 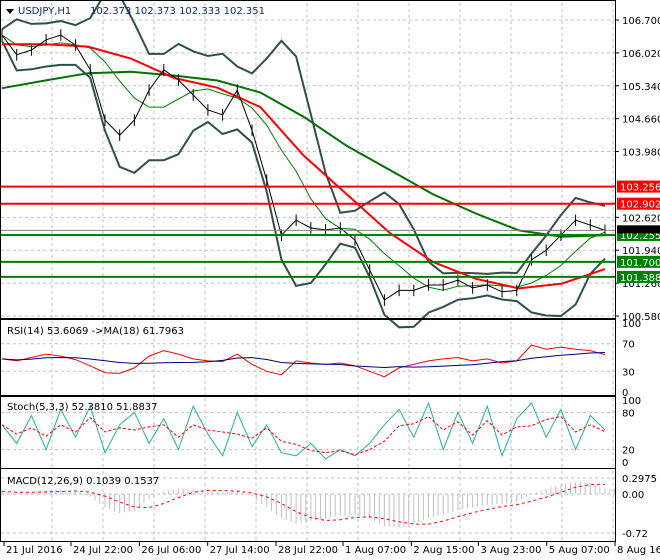 What do you see at coordinates (631, 401) in the screenshot?
I see `stoch-tick-label: 100` at bounding box center [631, 401].